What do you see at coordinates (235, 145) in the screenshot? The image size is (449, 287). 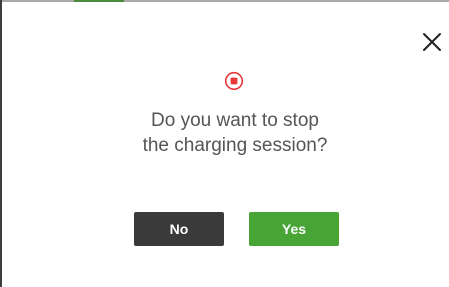 I see `dialog-message-line: the charging session?` at bounding box center [235, 145].